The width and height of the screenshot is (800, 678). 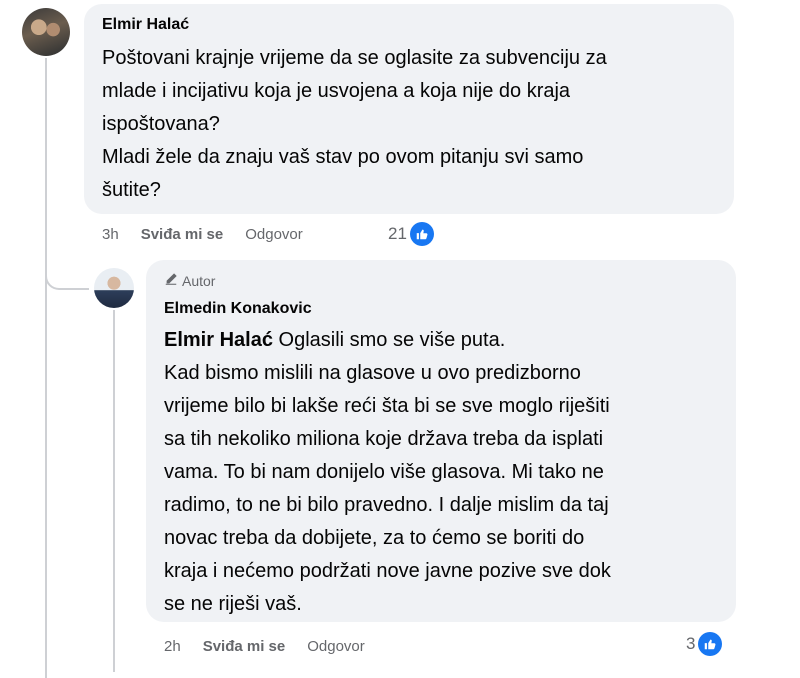 I want to click on author-badge-label: Autor, so click(x=199, y=280).